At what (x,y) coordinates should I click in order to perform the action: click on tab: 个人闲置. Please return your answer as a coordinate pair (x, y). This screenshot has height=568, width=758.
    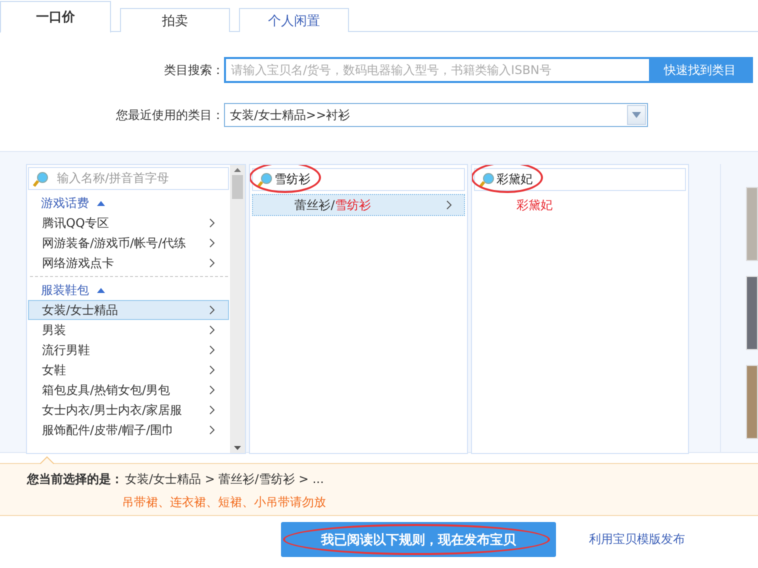
    Looking at the image, I should click on (294, 20).